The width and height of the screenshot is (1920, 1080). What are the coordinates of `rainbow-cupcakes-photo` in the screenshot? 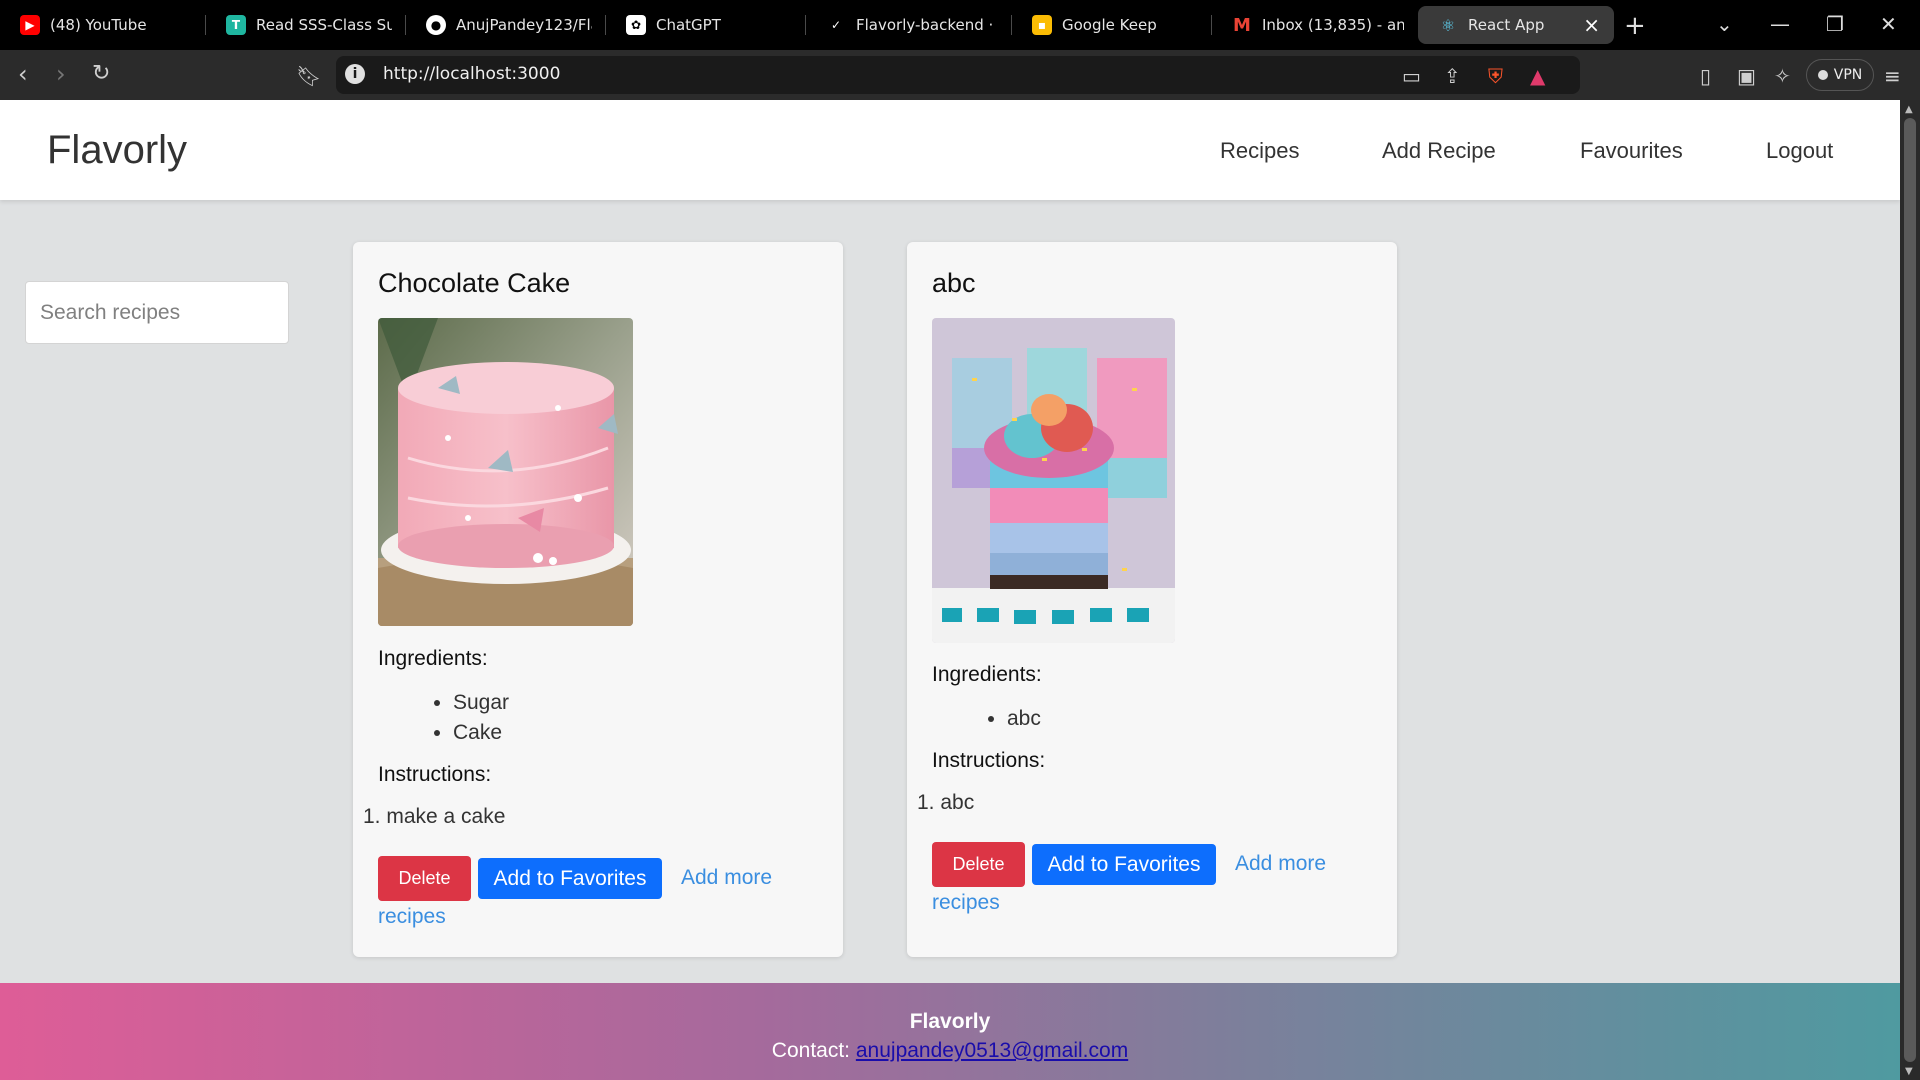 It's located at (1053, 480).